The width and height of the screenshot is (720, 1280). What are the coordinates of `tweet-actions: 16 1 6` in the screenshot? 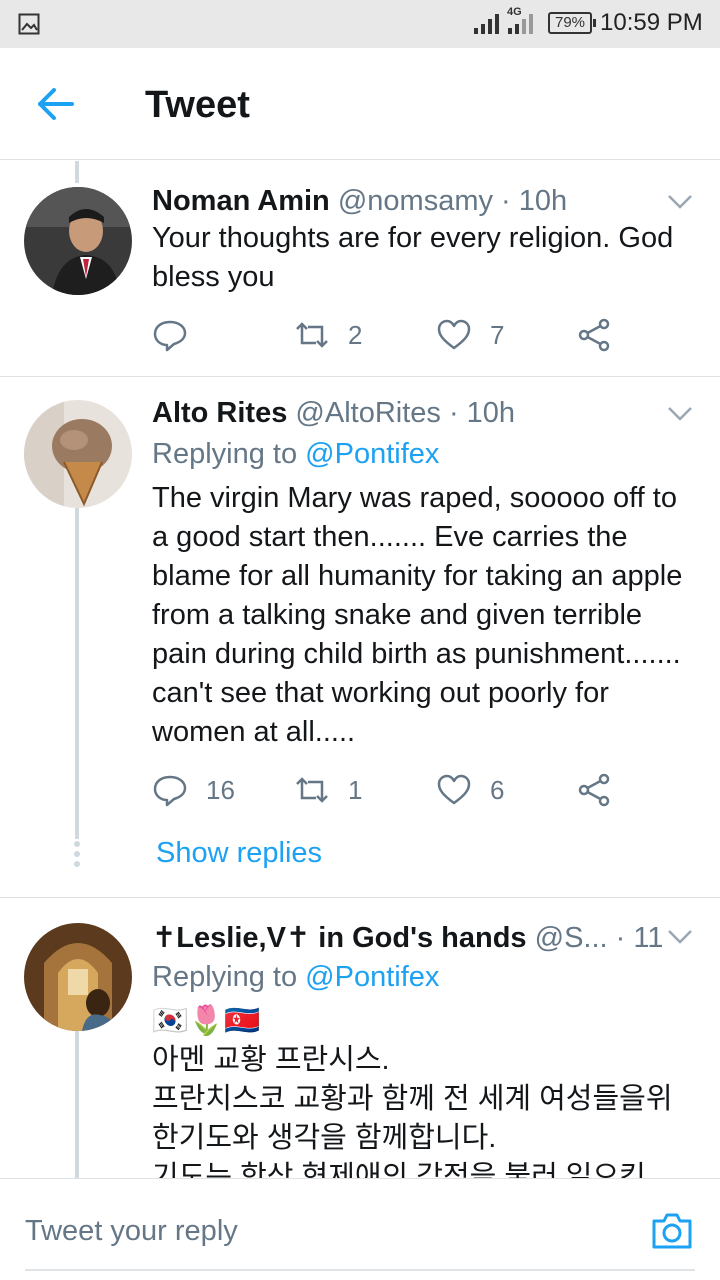 It's located at (392, 790).